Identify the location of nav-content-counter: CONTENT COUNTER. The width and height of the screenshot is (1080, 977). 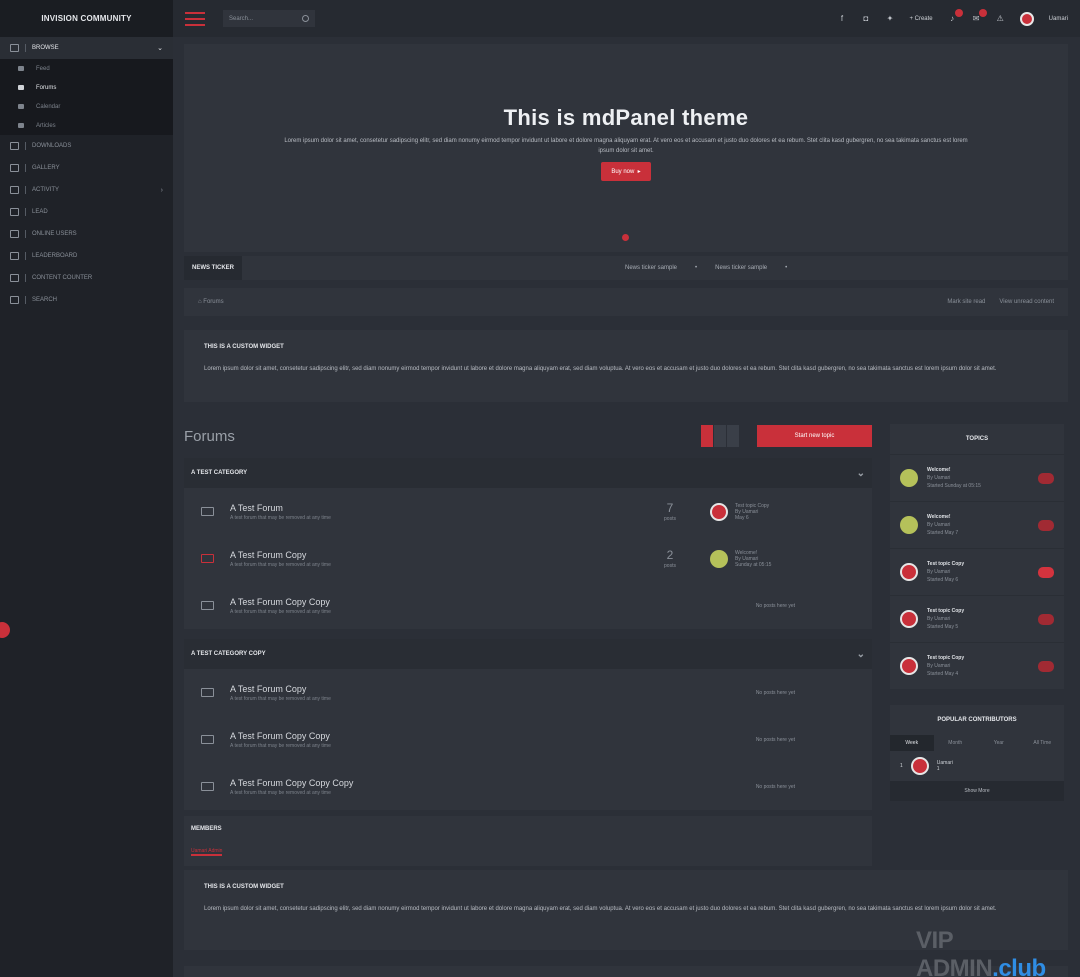
(86, 278).